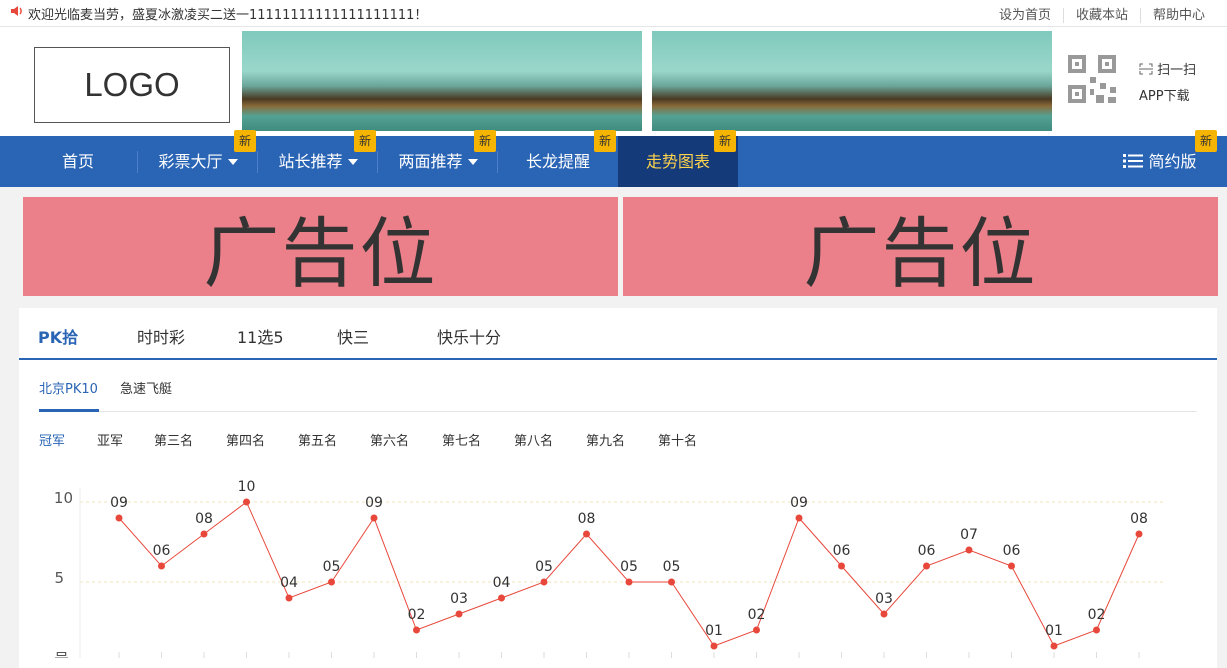 This screenshot has height=668, width=1227. Describe the element at coordinates (461, 439) in the screenshot. I see `rank-tab-7: 第七名` at that location.